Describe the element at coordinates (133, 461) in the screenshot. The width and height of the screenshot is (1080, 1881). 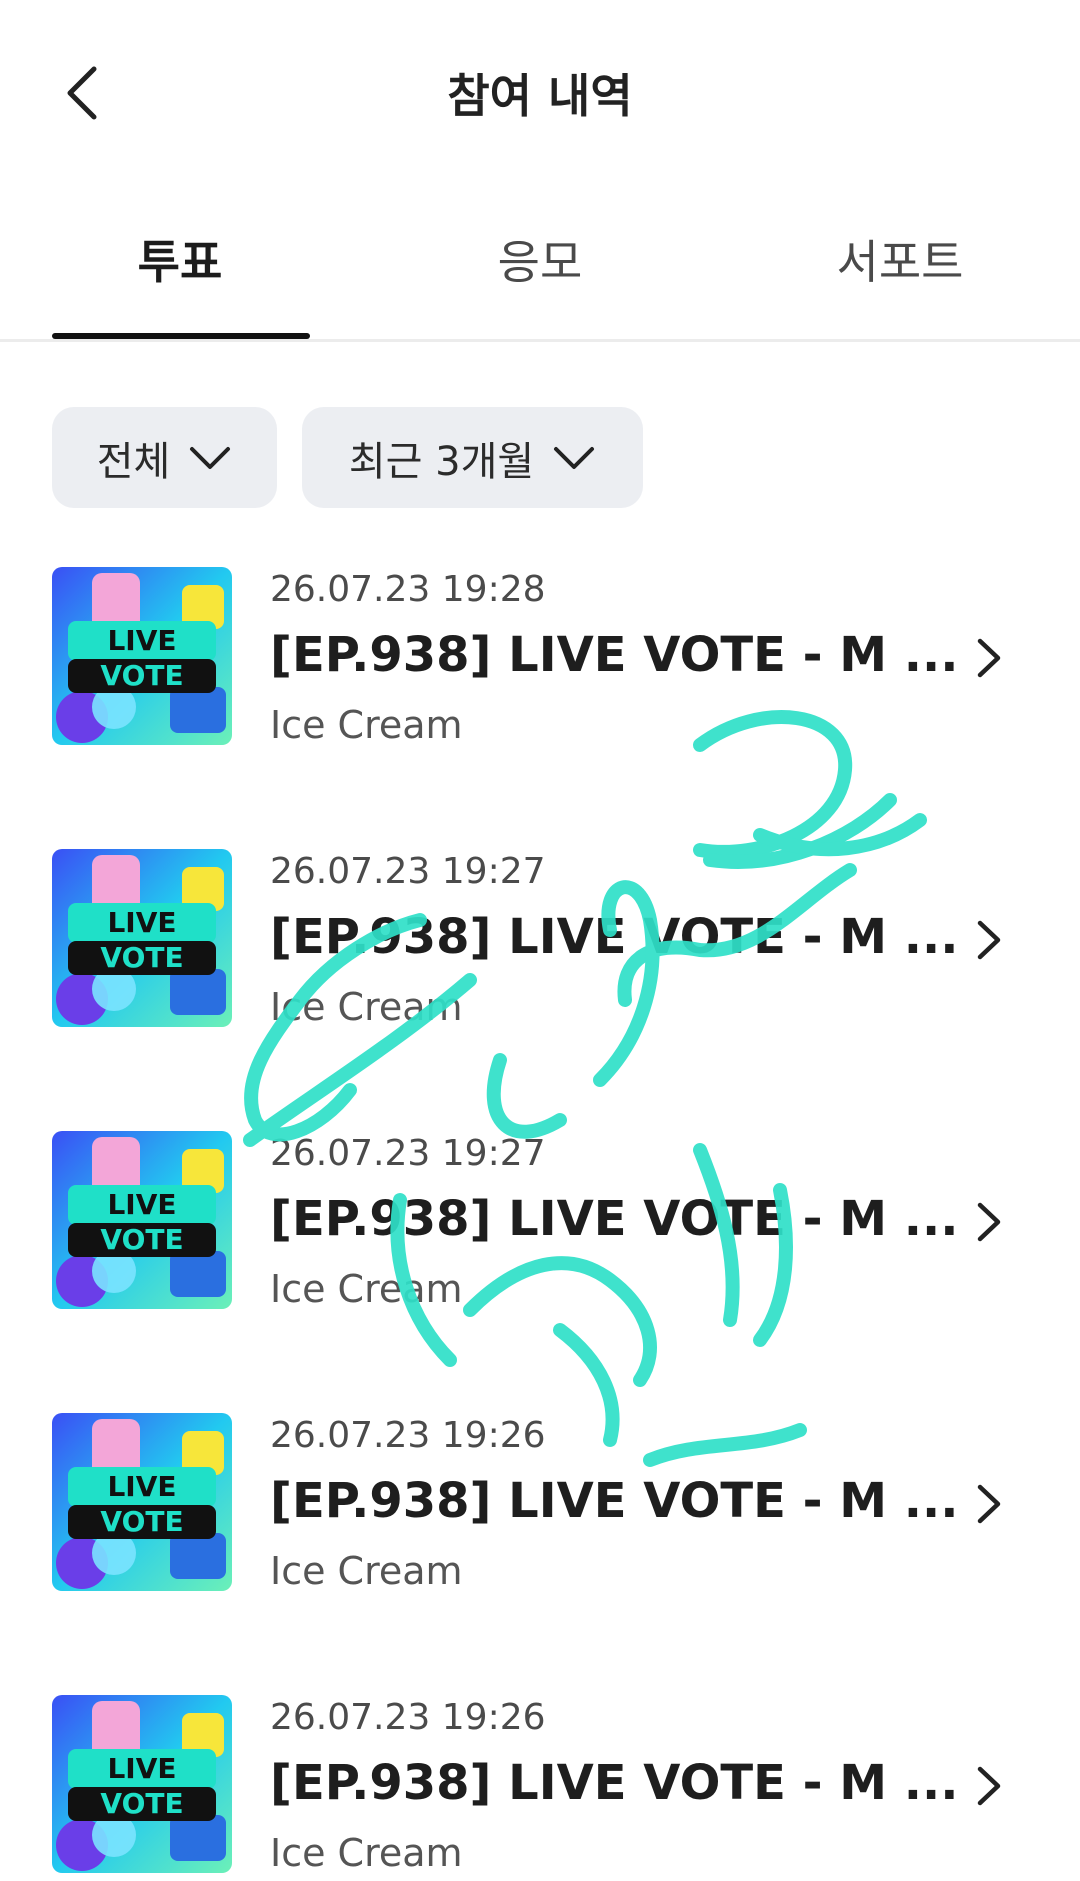
I see `type-filter-label: 전체` at that location.